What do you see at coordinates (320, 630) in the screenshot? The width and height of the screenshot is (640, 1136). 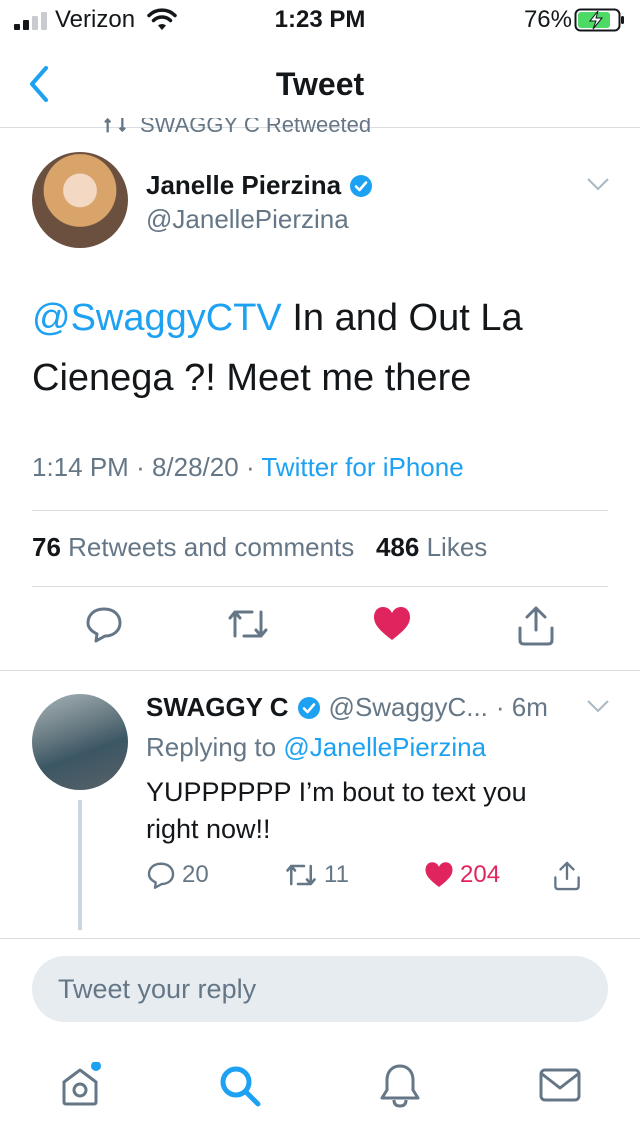 I see `tweet-action-bar` at bounding box center [320, 630].